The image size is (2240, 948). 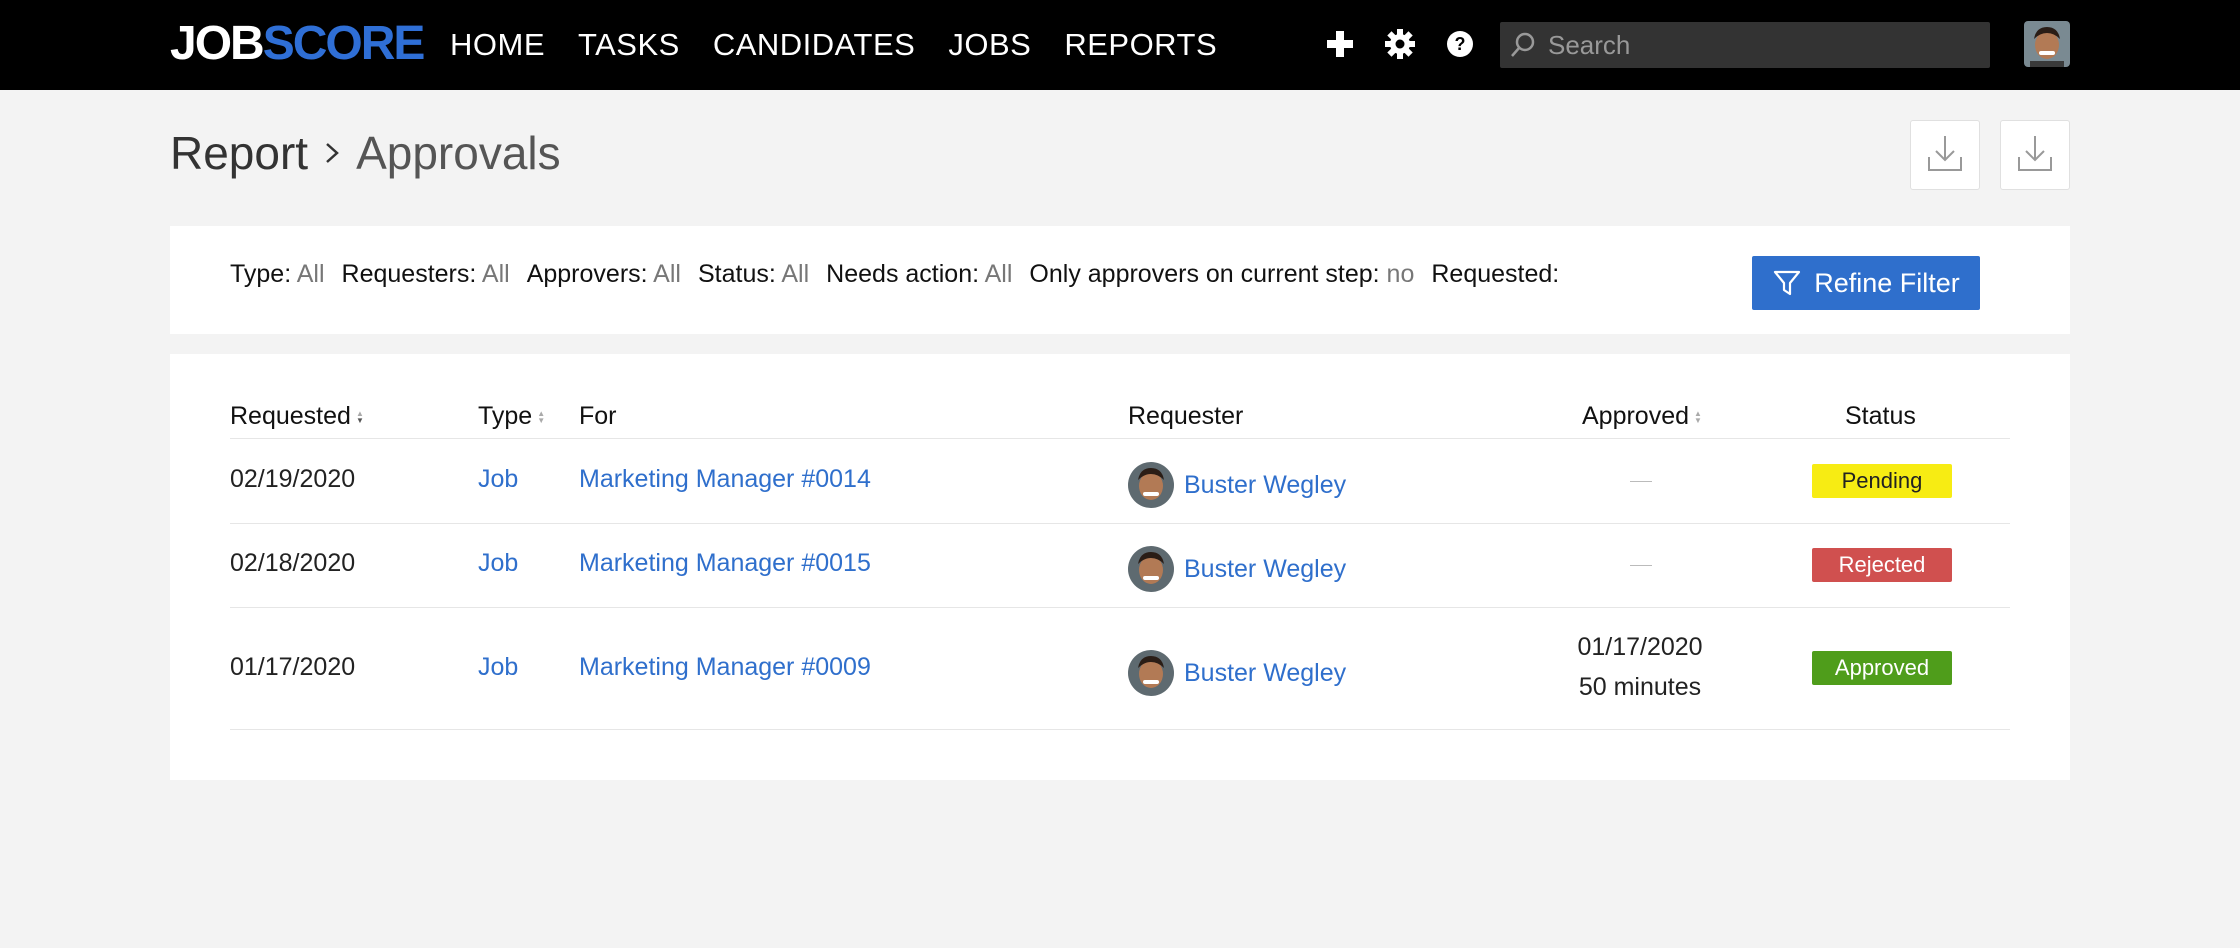 I want to click on cell-requested: 01/17/2020, so click(x=293, y=667).